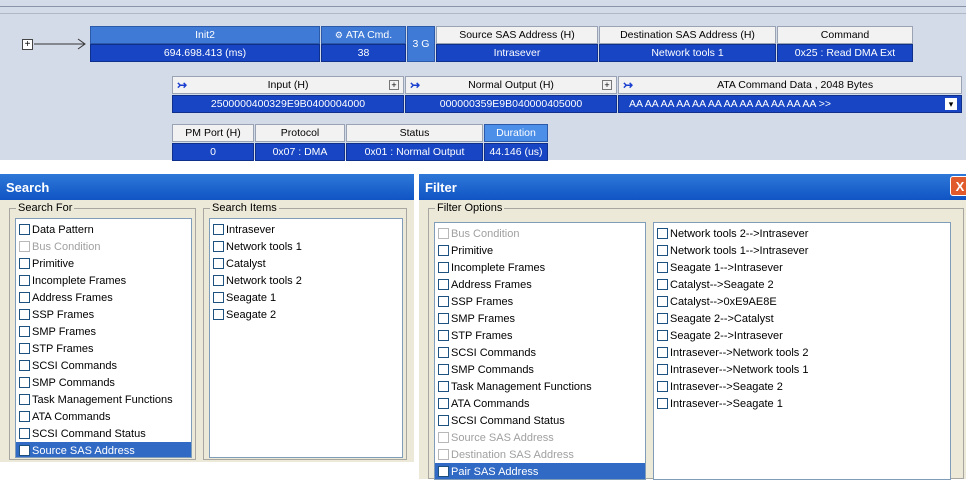 This screenshot has height=480, width=966. I want to click on search-for-item-source-sas-address: Source SAS Address, so click(103, 449).